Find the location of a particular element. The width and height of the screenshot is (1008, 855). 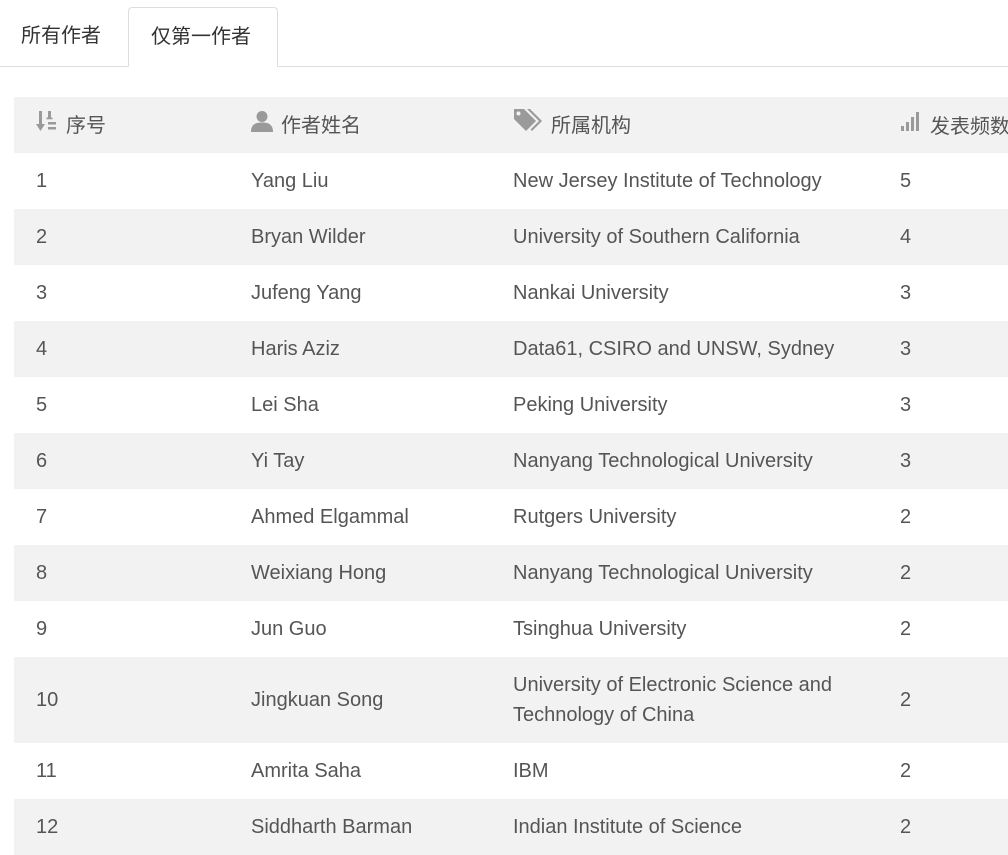

cell-count: 5 is located at coordinates (906, 181).